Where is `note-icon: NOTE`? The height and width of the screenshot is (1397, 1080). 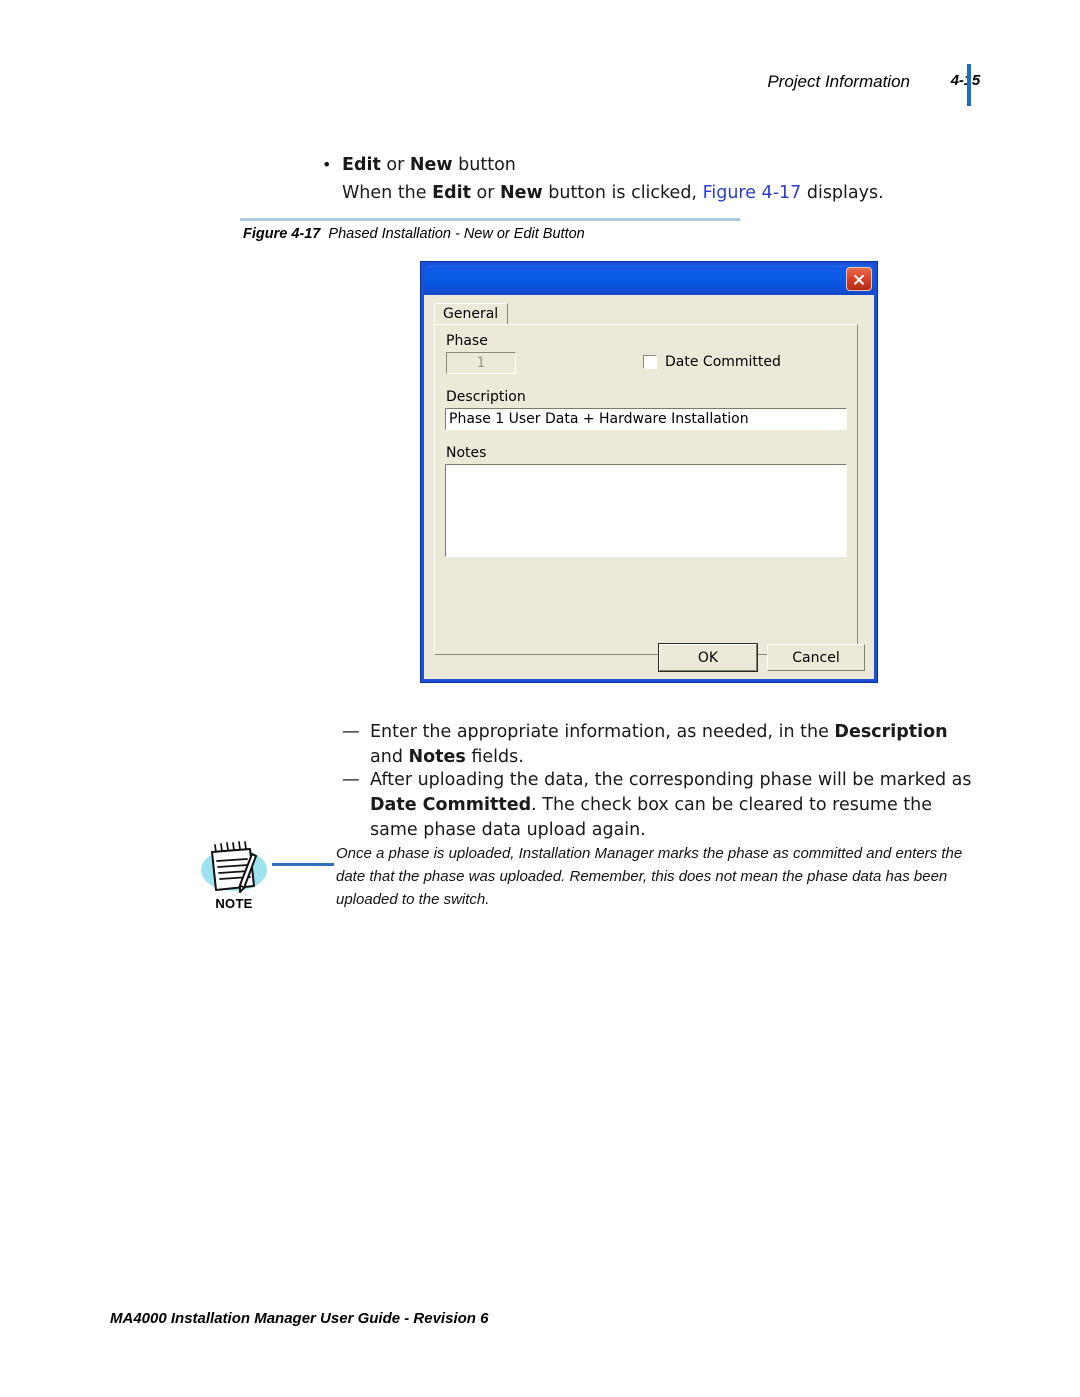
note-icon: NOTE is located at coordinates (236, 879).